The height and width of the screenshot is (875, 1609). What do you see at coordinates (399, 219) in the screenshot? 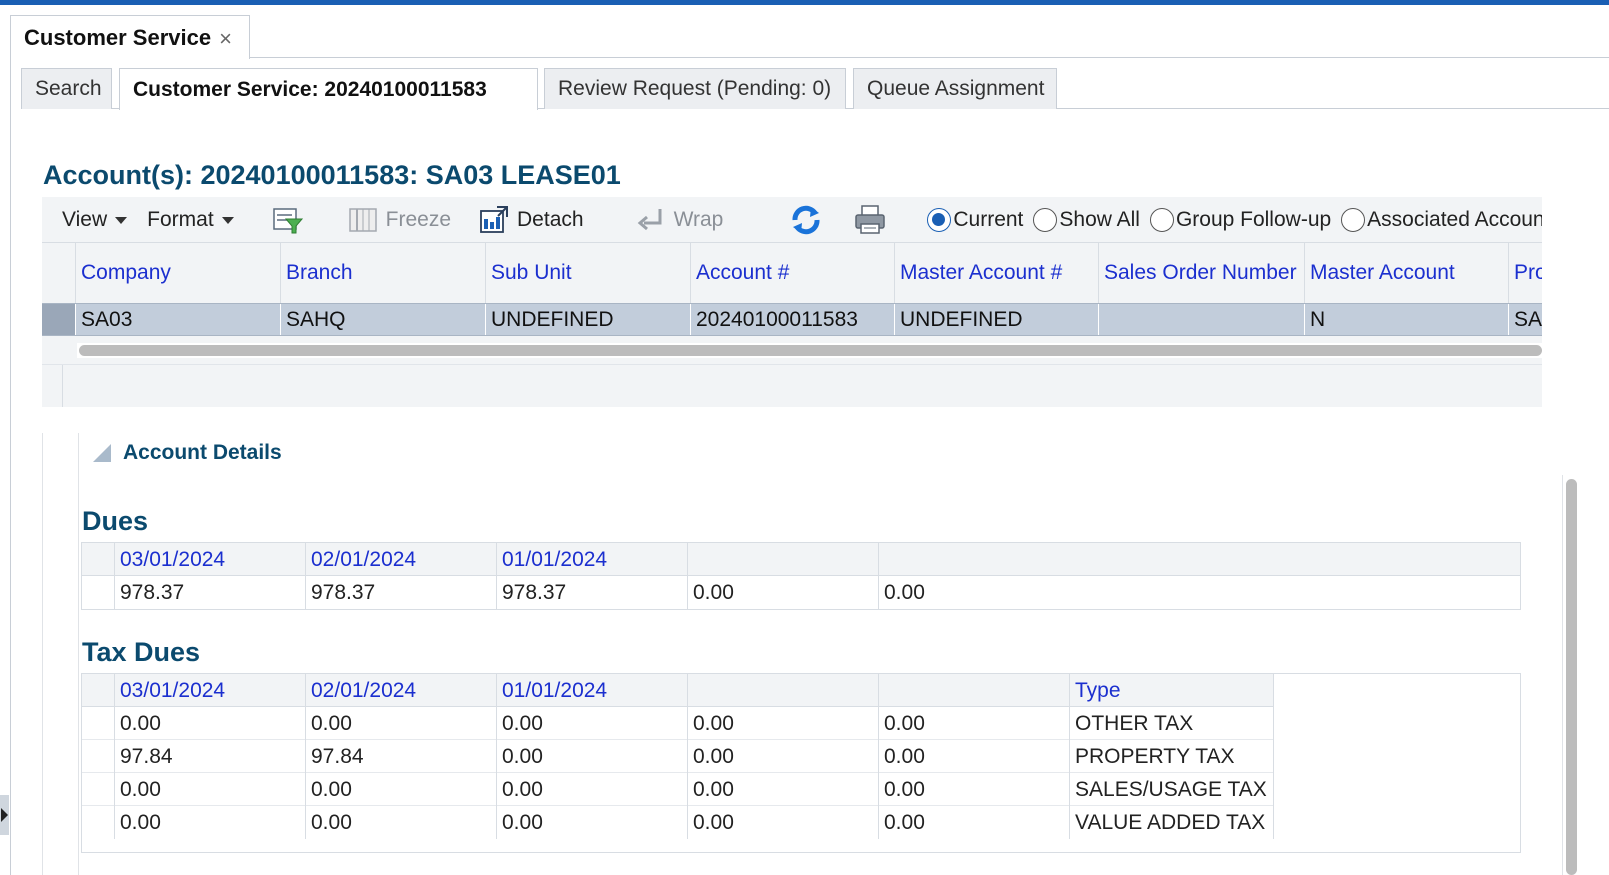
I see `freeze-button: Freeze` at bounding box center [399, 219].